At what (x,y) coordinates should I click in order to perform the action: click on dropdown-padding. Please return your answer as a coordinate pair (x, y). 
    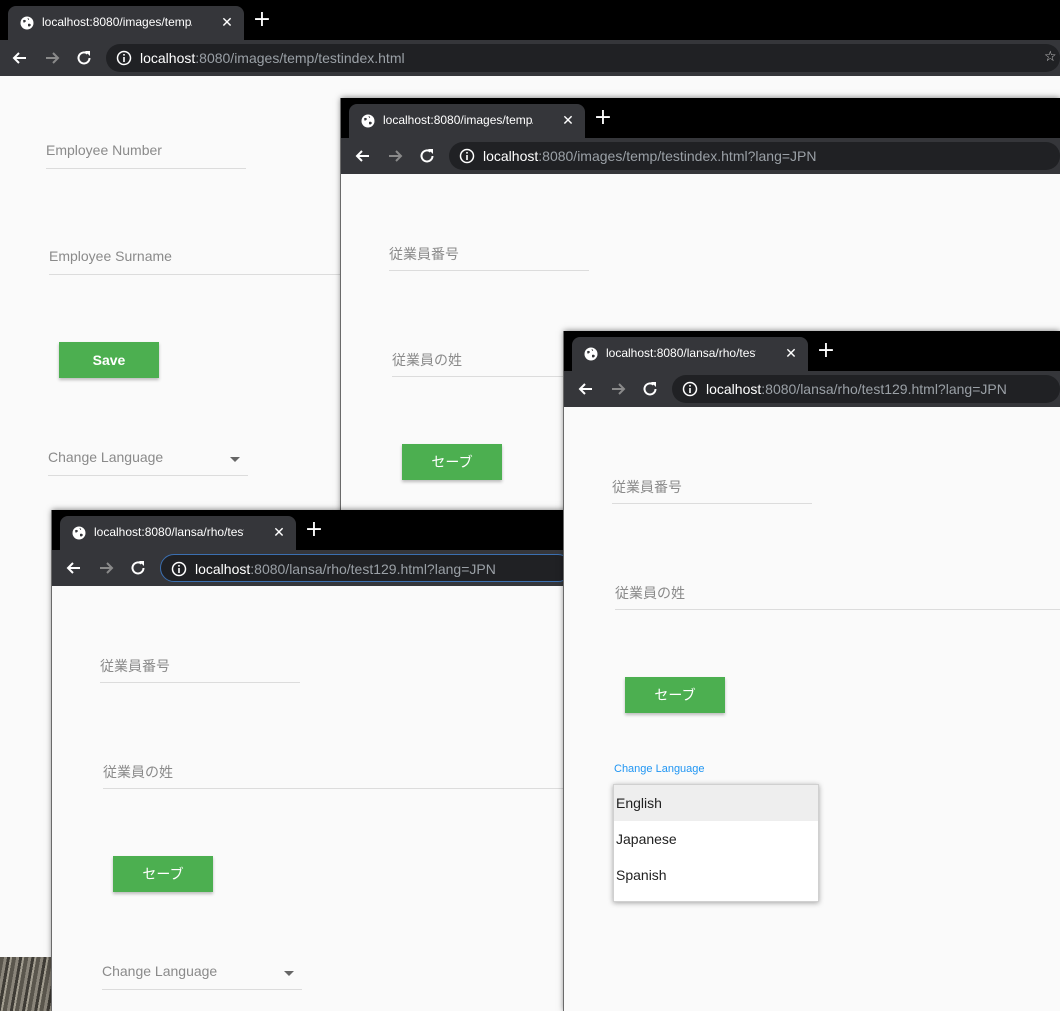
    Looking at the image, I should click on (716, 897).